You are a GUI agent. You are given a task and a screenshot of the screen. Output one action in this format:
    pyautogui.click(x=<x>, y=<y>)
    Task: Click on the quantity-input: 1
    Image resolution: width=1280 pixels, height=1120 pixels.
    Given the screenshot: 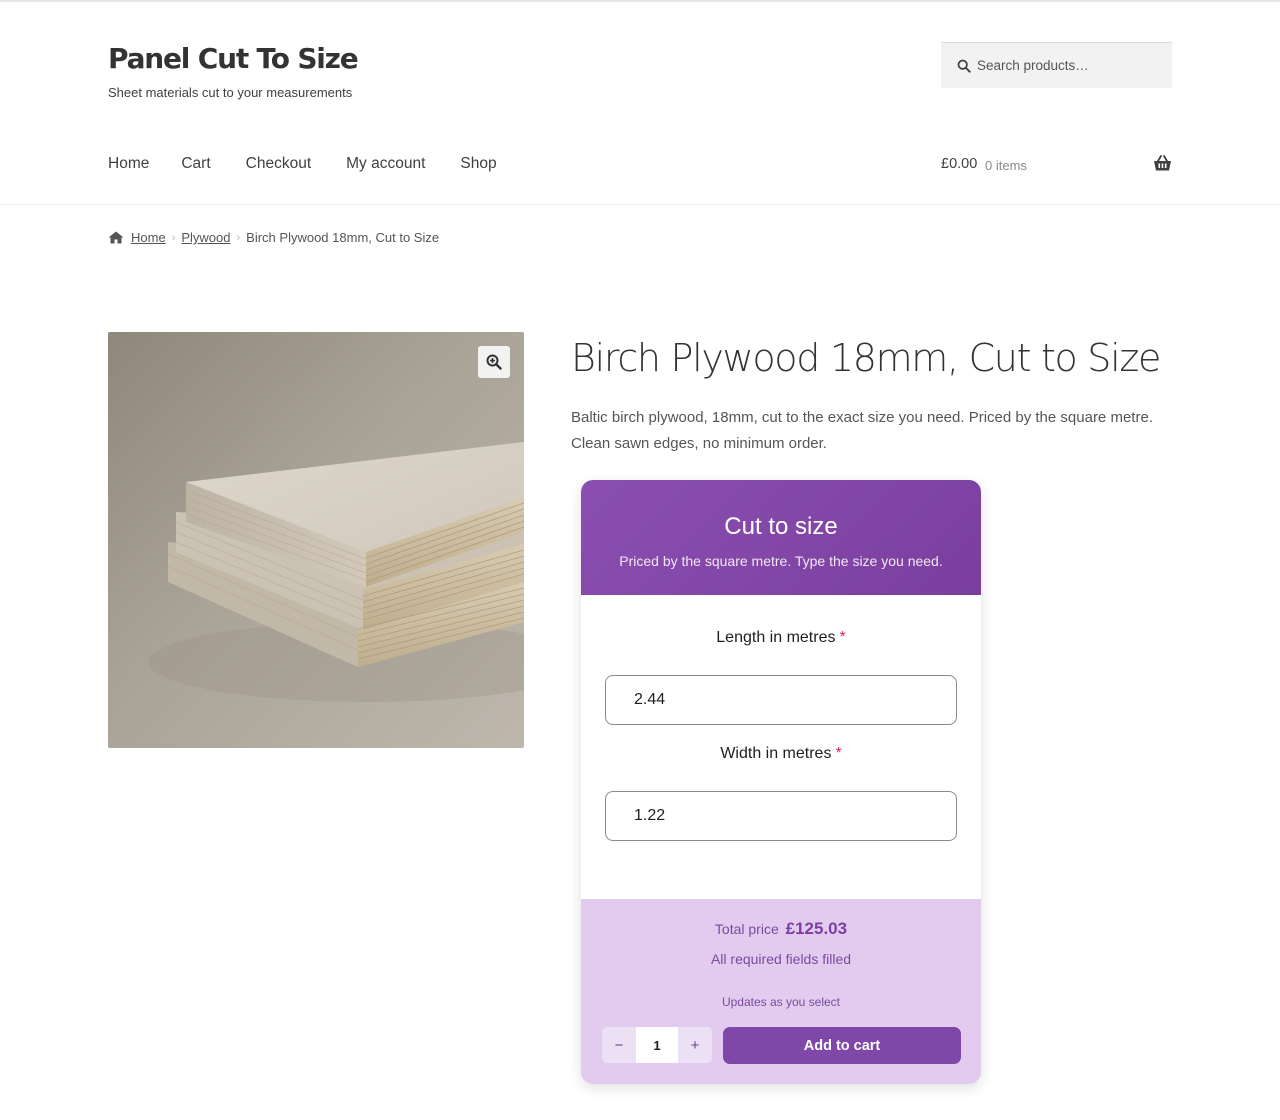 What is the action you would take?
    pyautogui.click(x=657, y=1045)
    